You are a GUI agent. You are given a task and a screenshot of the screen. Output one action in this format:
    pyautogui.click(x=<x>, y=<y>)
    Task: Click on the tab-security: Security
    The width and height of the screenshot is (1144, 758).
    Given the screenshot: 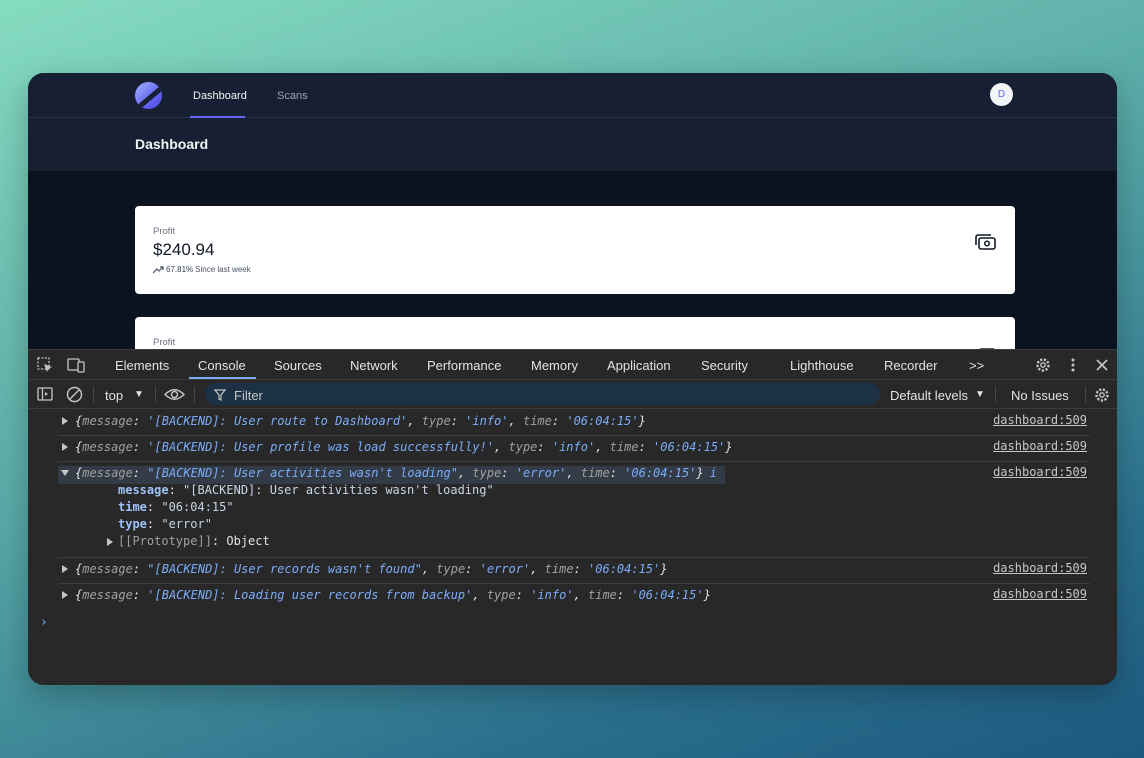 What is the action you would take?
    pyautogui.click(x=724, y=365)
    